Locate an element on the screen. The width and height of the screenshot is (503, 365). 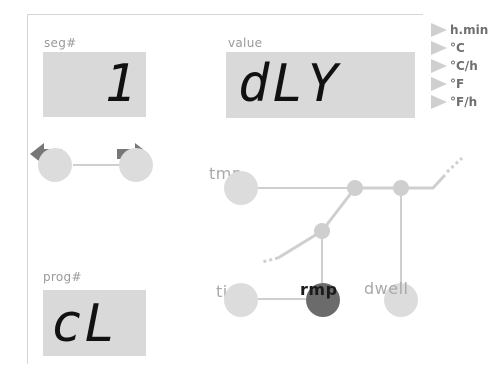
time-button is located at coordinates (241, 300).